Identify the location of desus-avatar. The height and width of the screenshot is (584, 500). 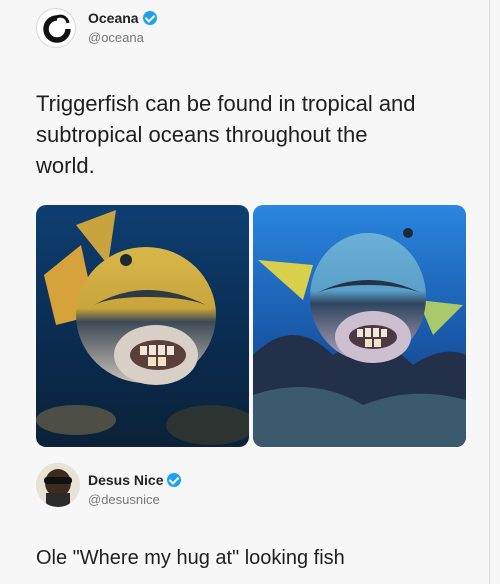
(58, 485).